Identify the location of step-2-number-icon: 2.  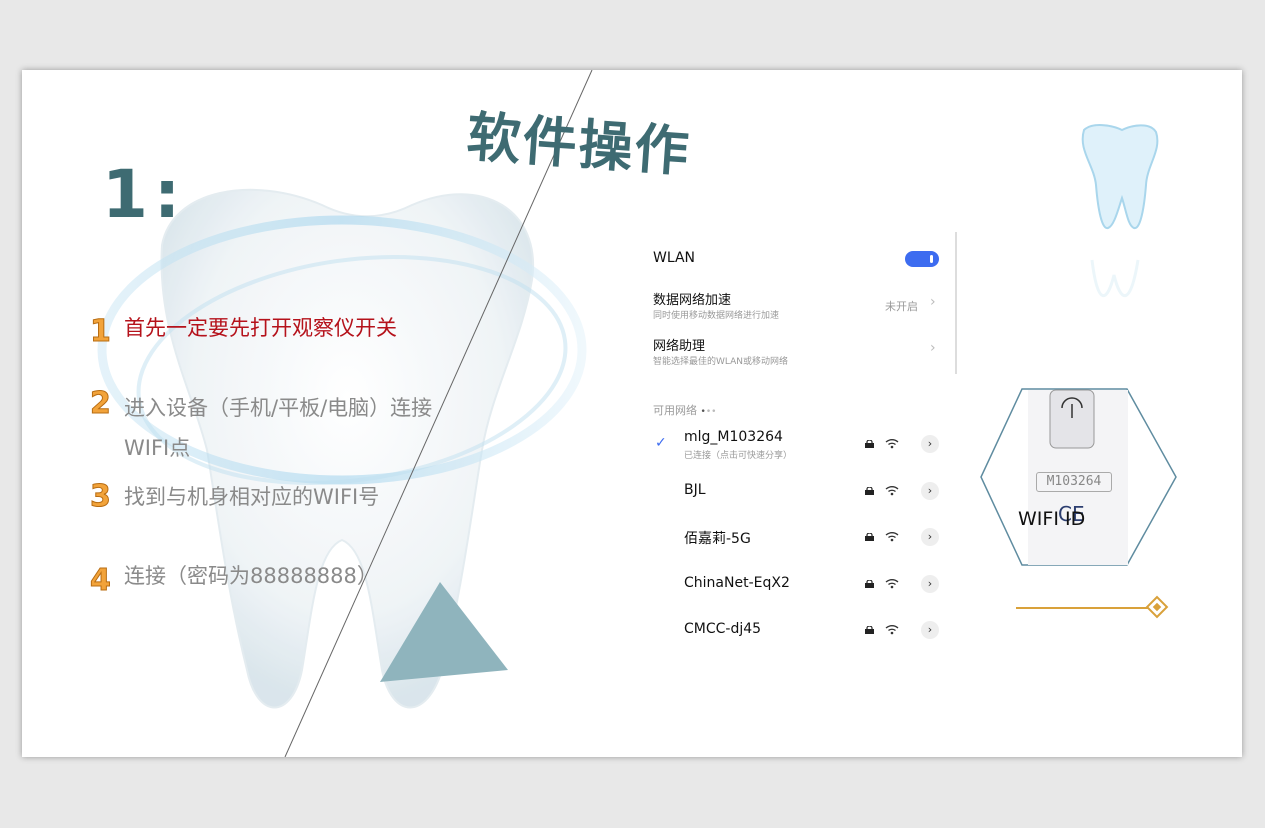
(101, 403).